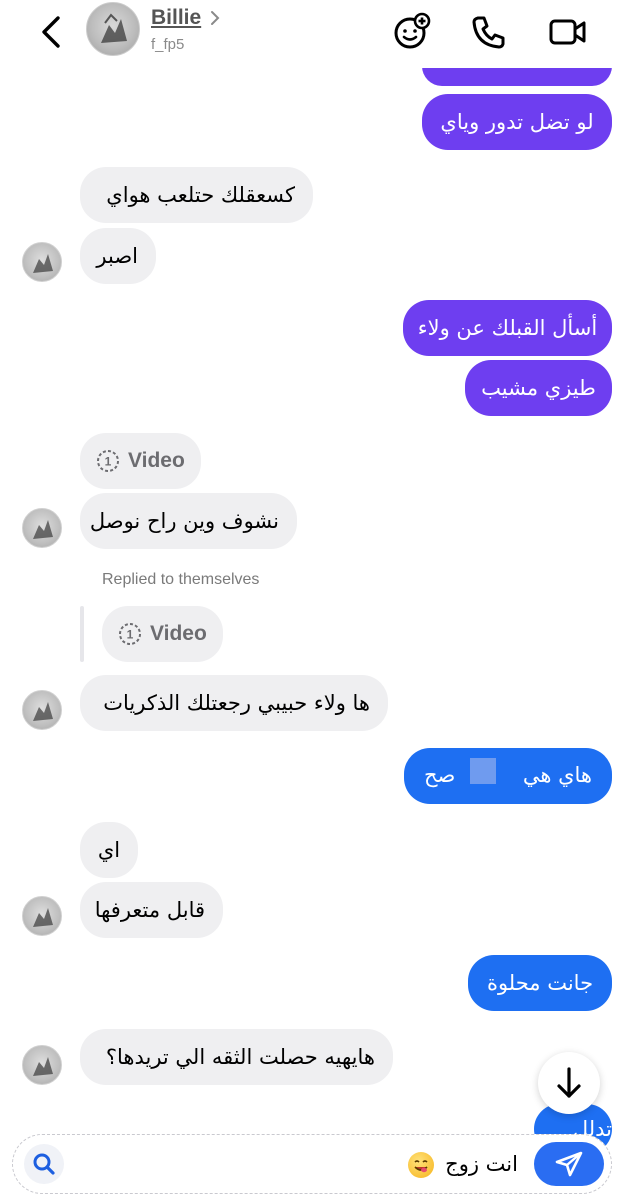  I want to click on message-text: قابل متعرفها, so click(149, 909).